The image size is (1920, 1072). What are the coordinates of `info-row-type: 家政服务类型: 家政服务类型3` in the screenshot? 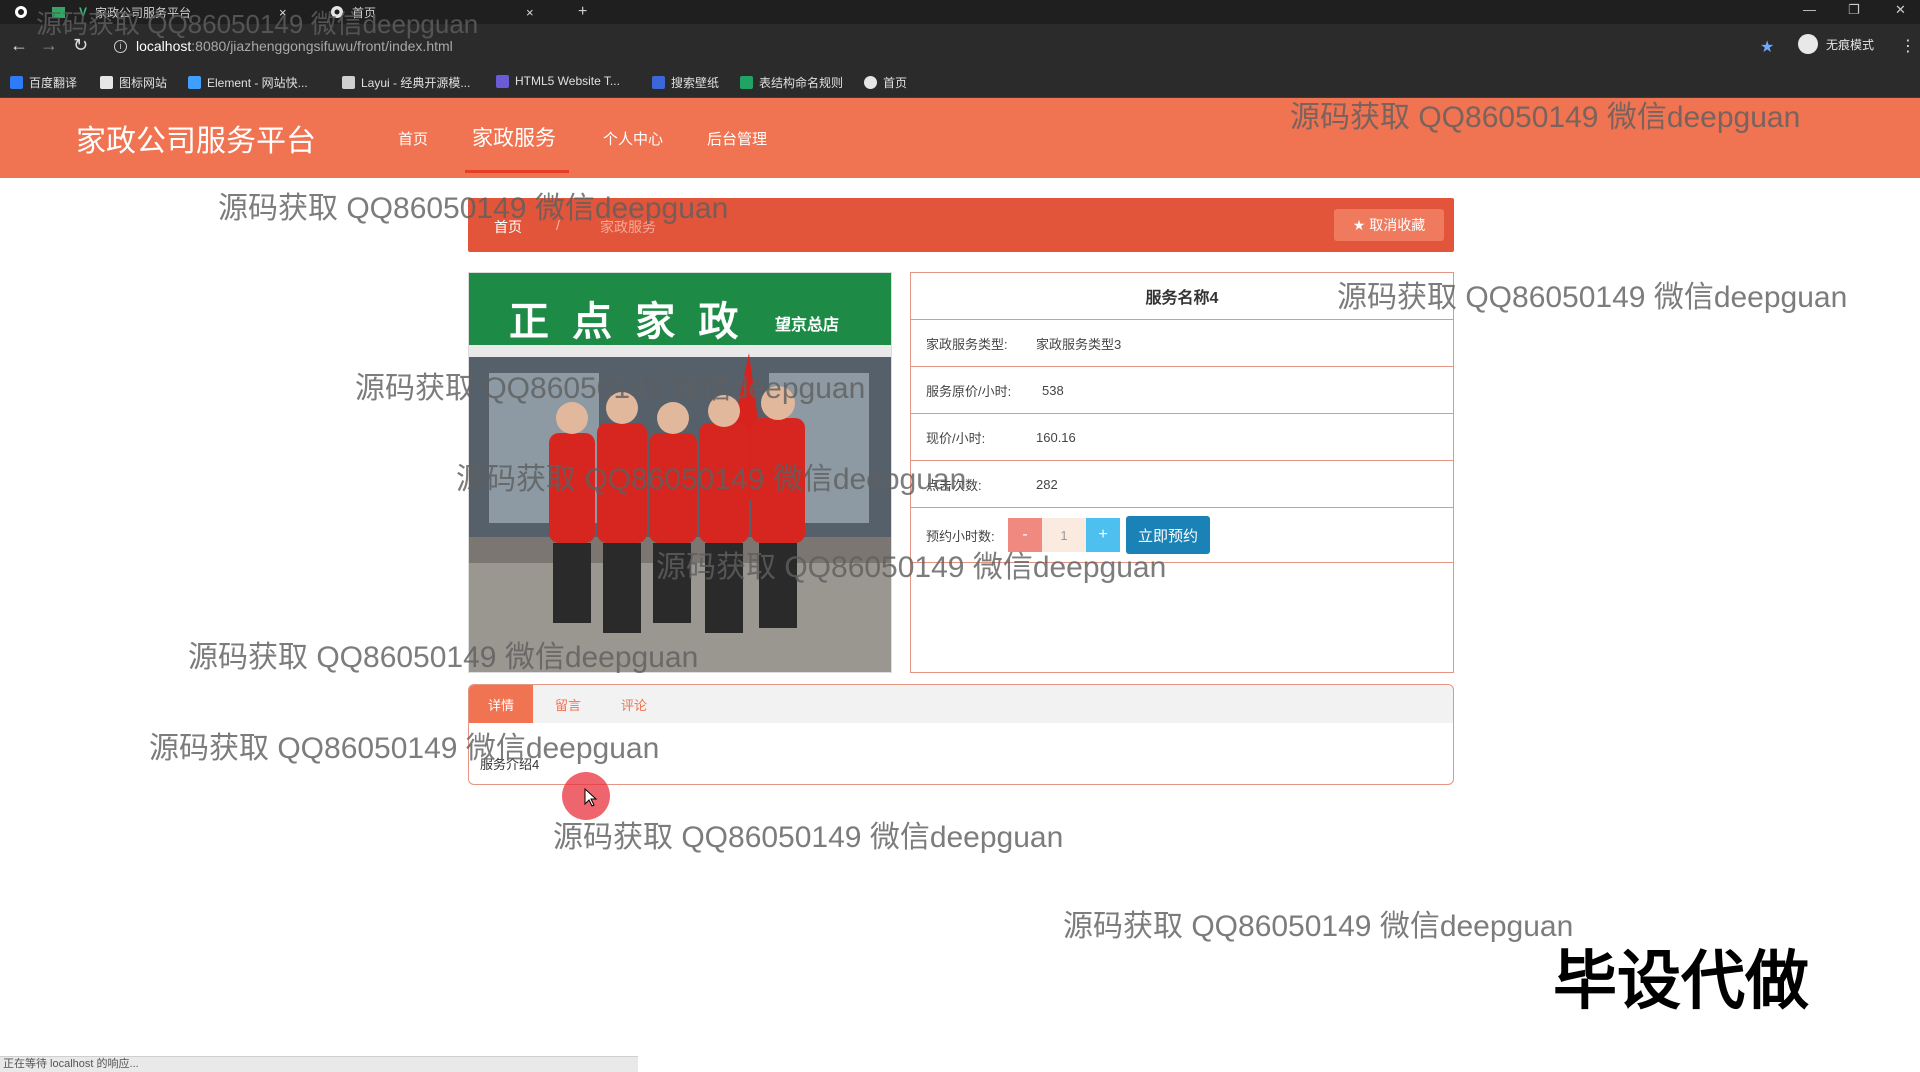 It's located at (1182, 343).